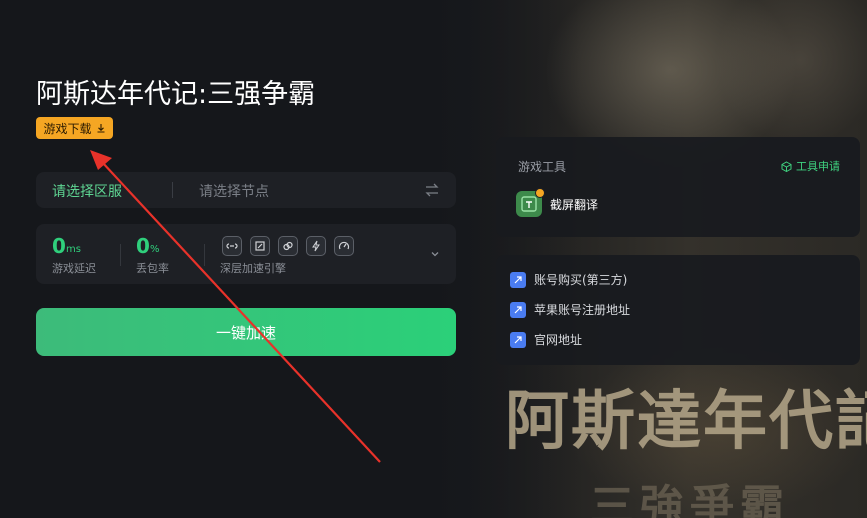 Image resolution: width=867 pixels, height=518 pixels. I want to click on latency-value: 0, so click(59, 246).